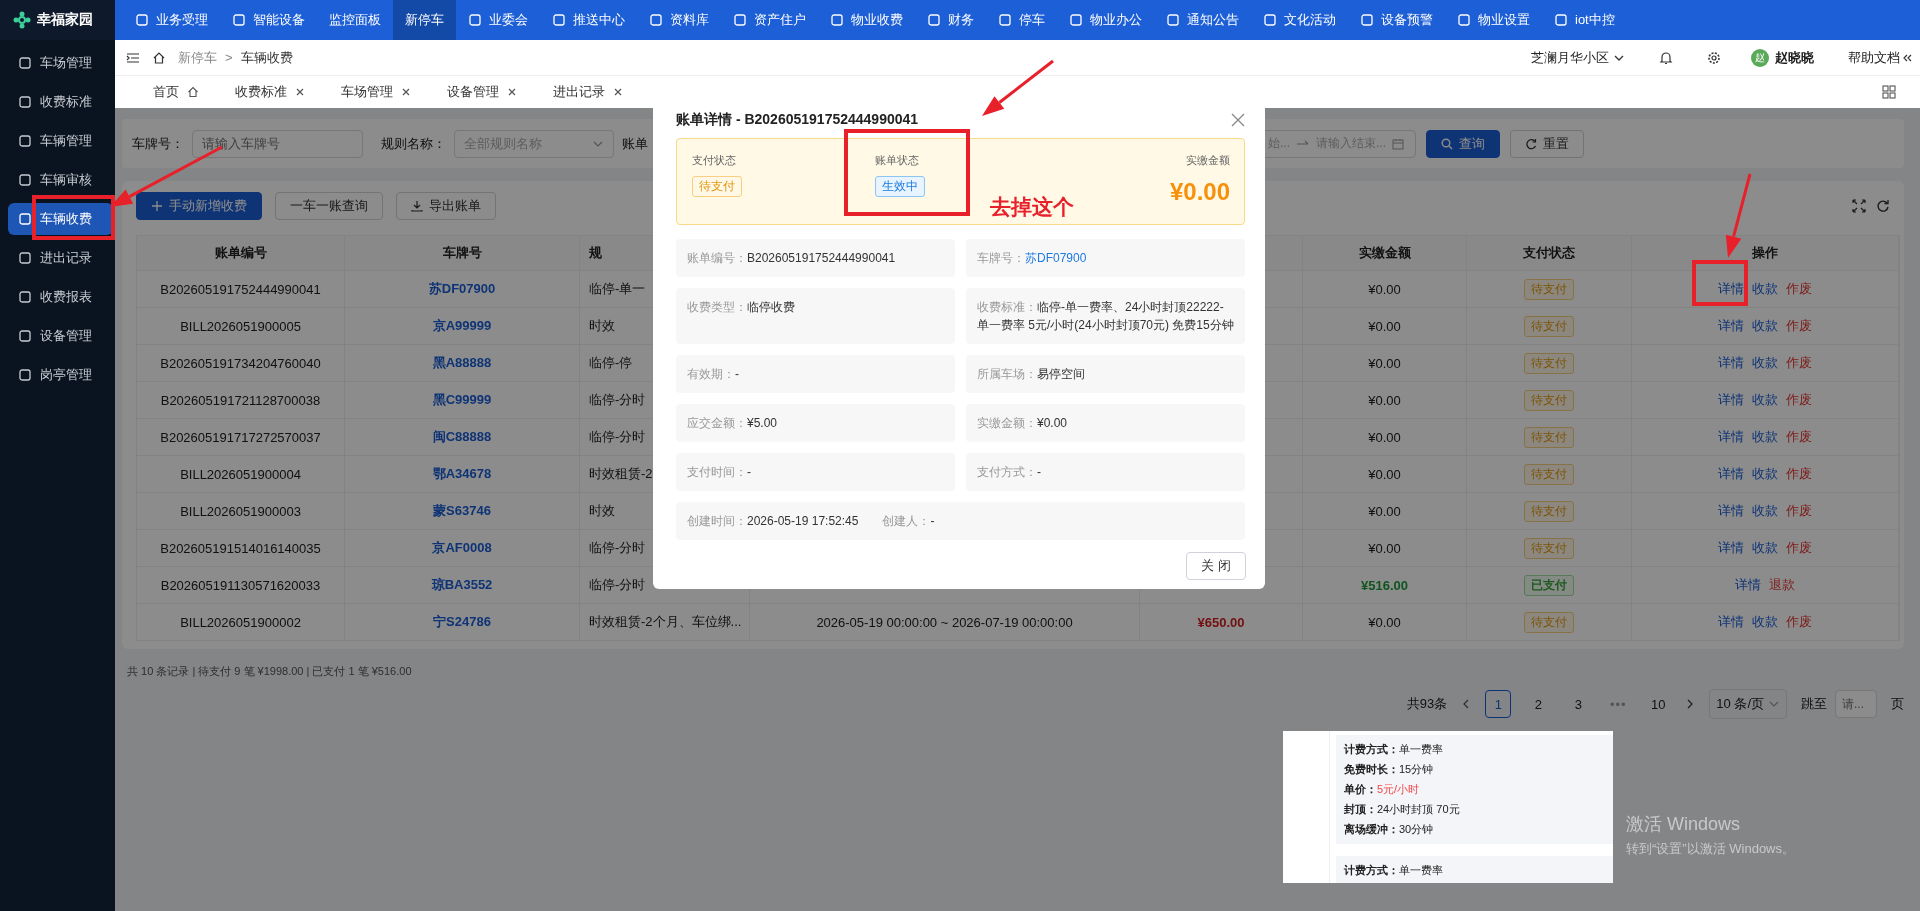 The width and height of the screenshot is (1920, 911). What do you see at coordinates (240, 289) in the screenshot?
I see `table-cell: B202605191752444990041` at bounding box center [240, 289].